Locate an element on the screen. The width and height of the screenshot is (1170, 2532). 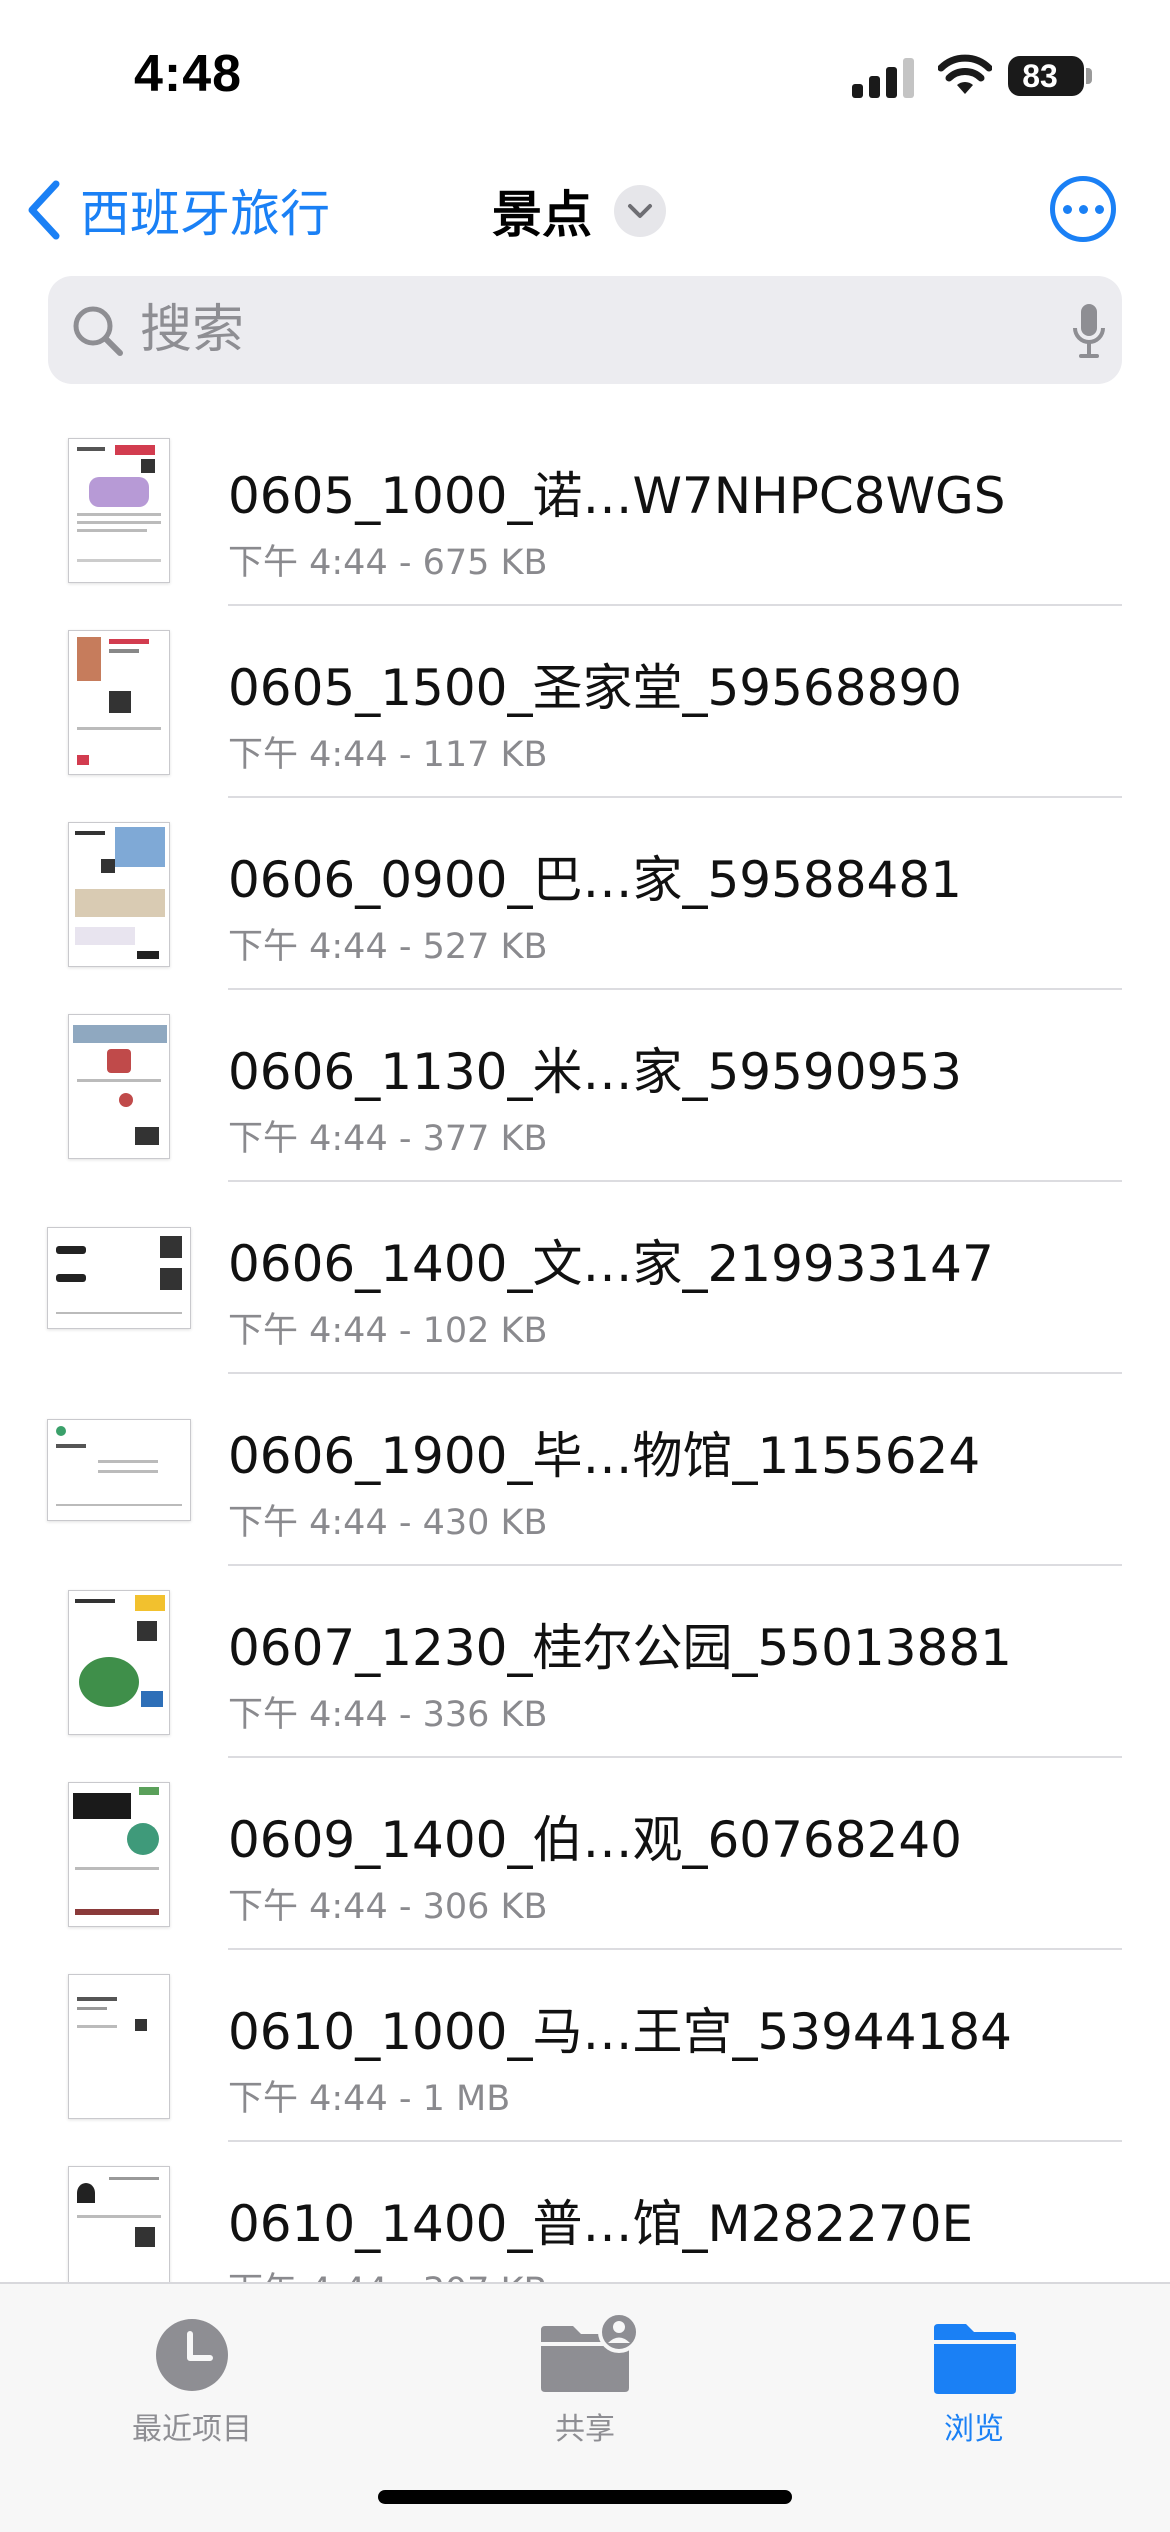
file-row: 0606_1900_毕…物馆_1155624 下午 4:44 - 430 KB is located at coordinates (585, 1470).